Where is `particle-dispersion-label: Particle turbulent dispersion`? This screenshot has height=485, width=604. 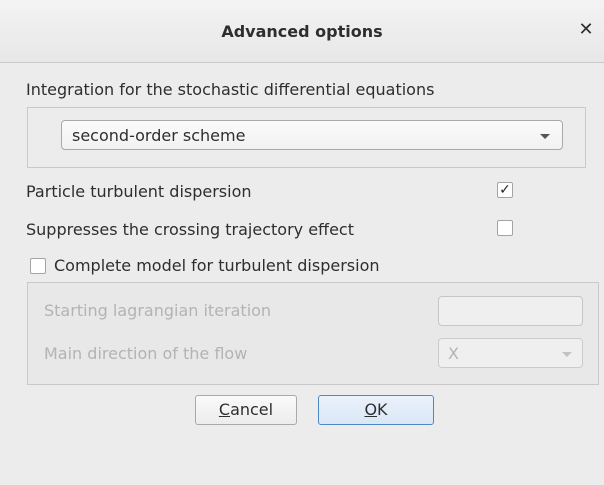
particle-dispersion-label: Particle turbulent dispersion is located at coordinates (139, 191).